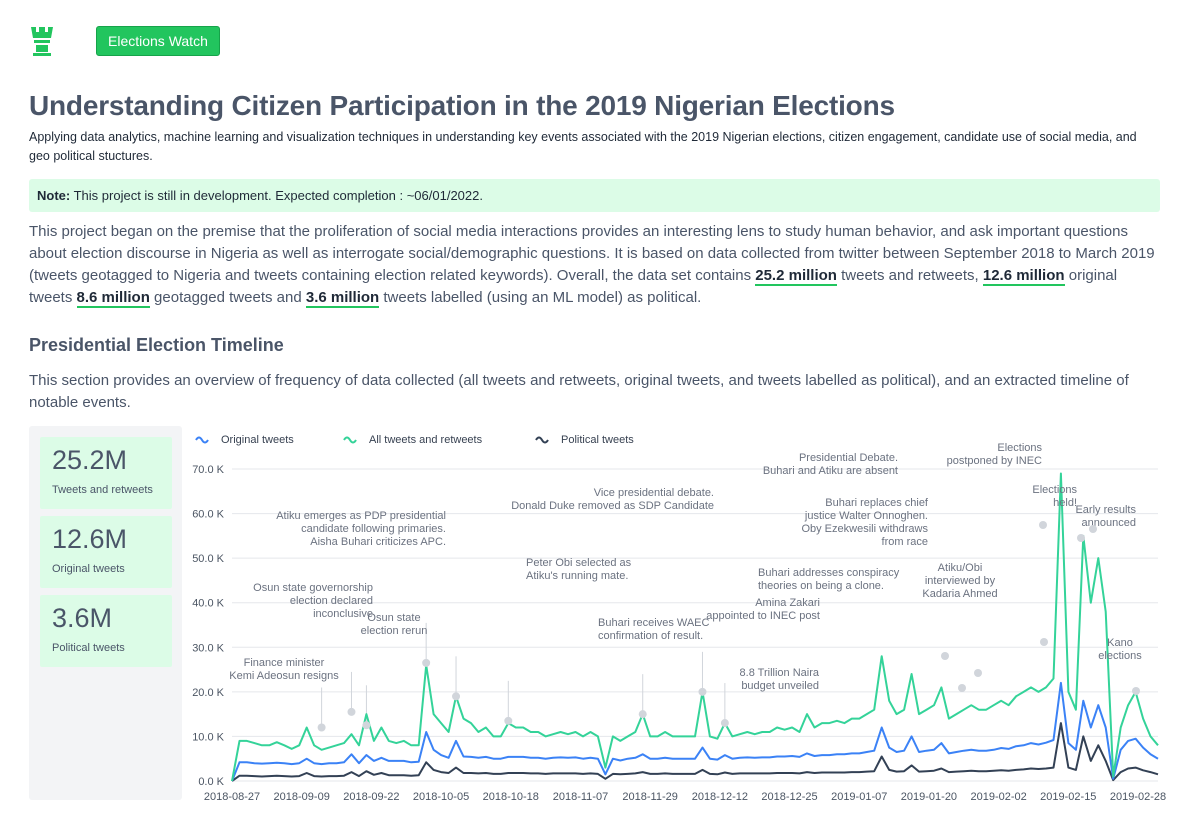 The width and height of the screenshot is (1200, 825). Describe the element at coordinates (426, 440) in the screenshot. I see `legend-label: All tweets and retweets` at that location.